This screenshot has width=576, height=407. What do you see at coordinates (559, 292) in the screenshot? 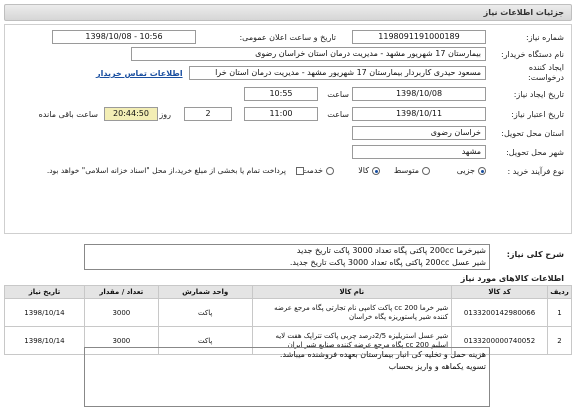
I see `col-row: ردیف` at bounding box center [559, 292].